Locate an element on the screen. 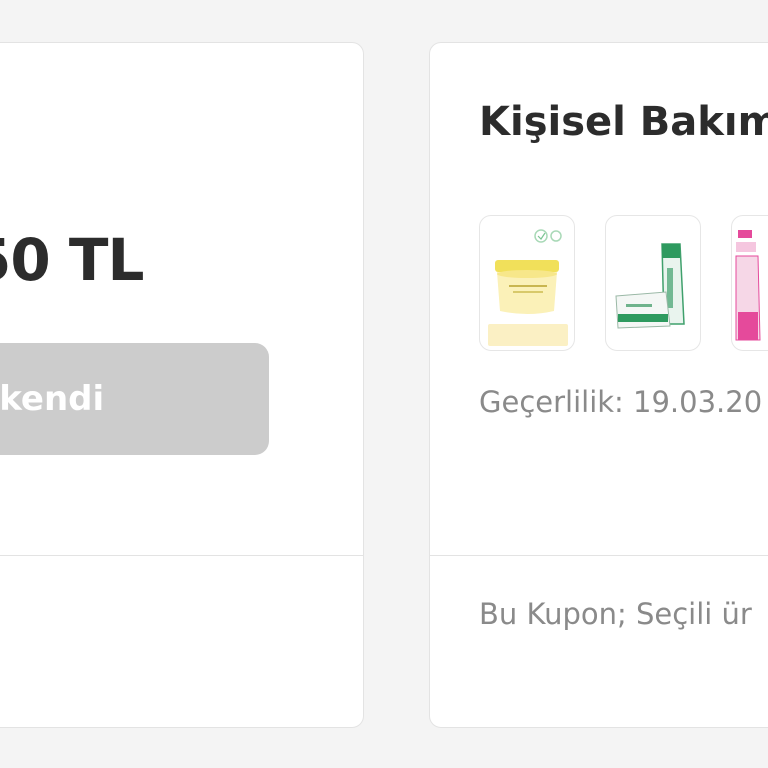 The height and width of the screenshot is (768, 768). sold-out-button: ükendi is located at coordinates (134, 399).